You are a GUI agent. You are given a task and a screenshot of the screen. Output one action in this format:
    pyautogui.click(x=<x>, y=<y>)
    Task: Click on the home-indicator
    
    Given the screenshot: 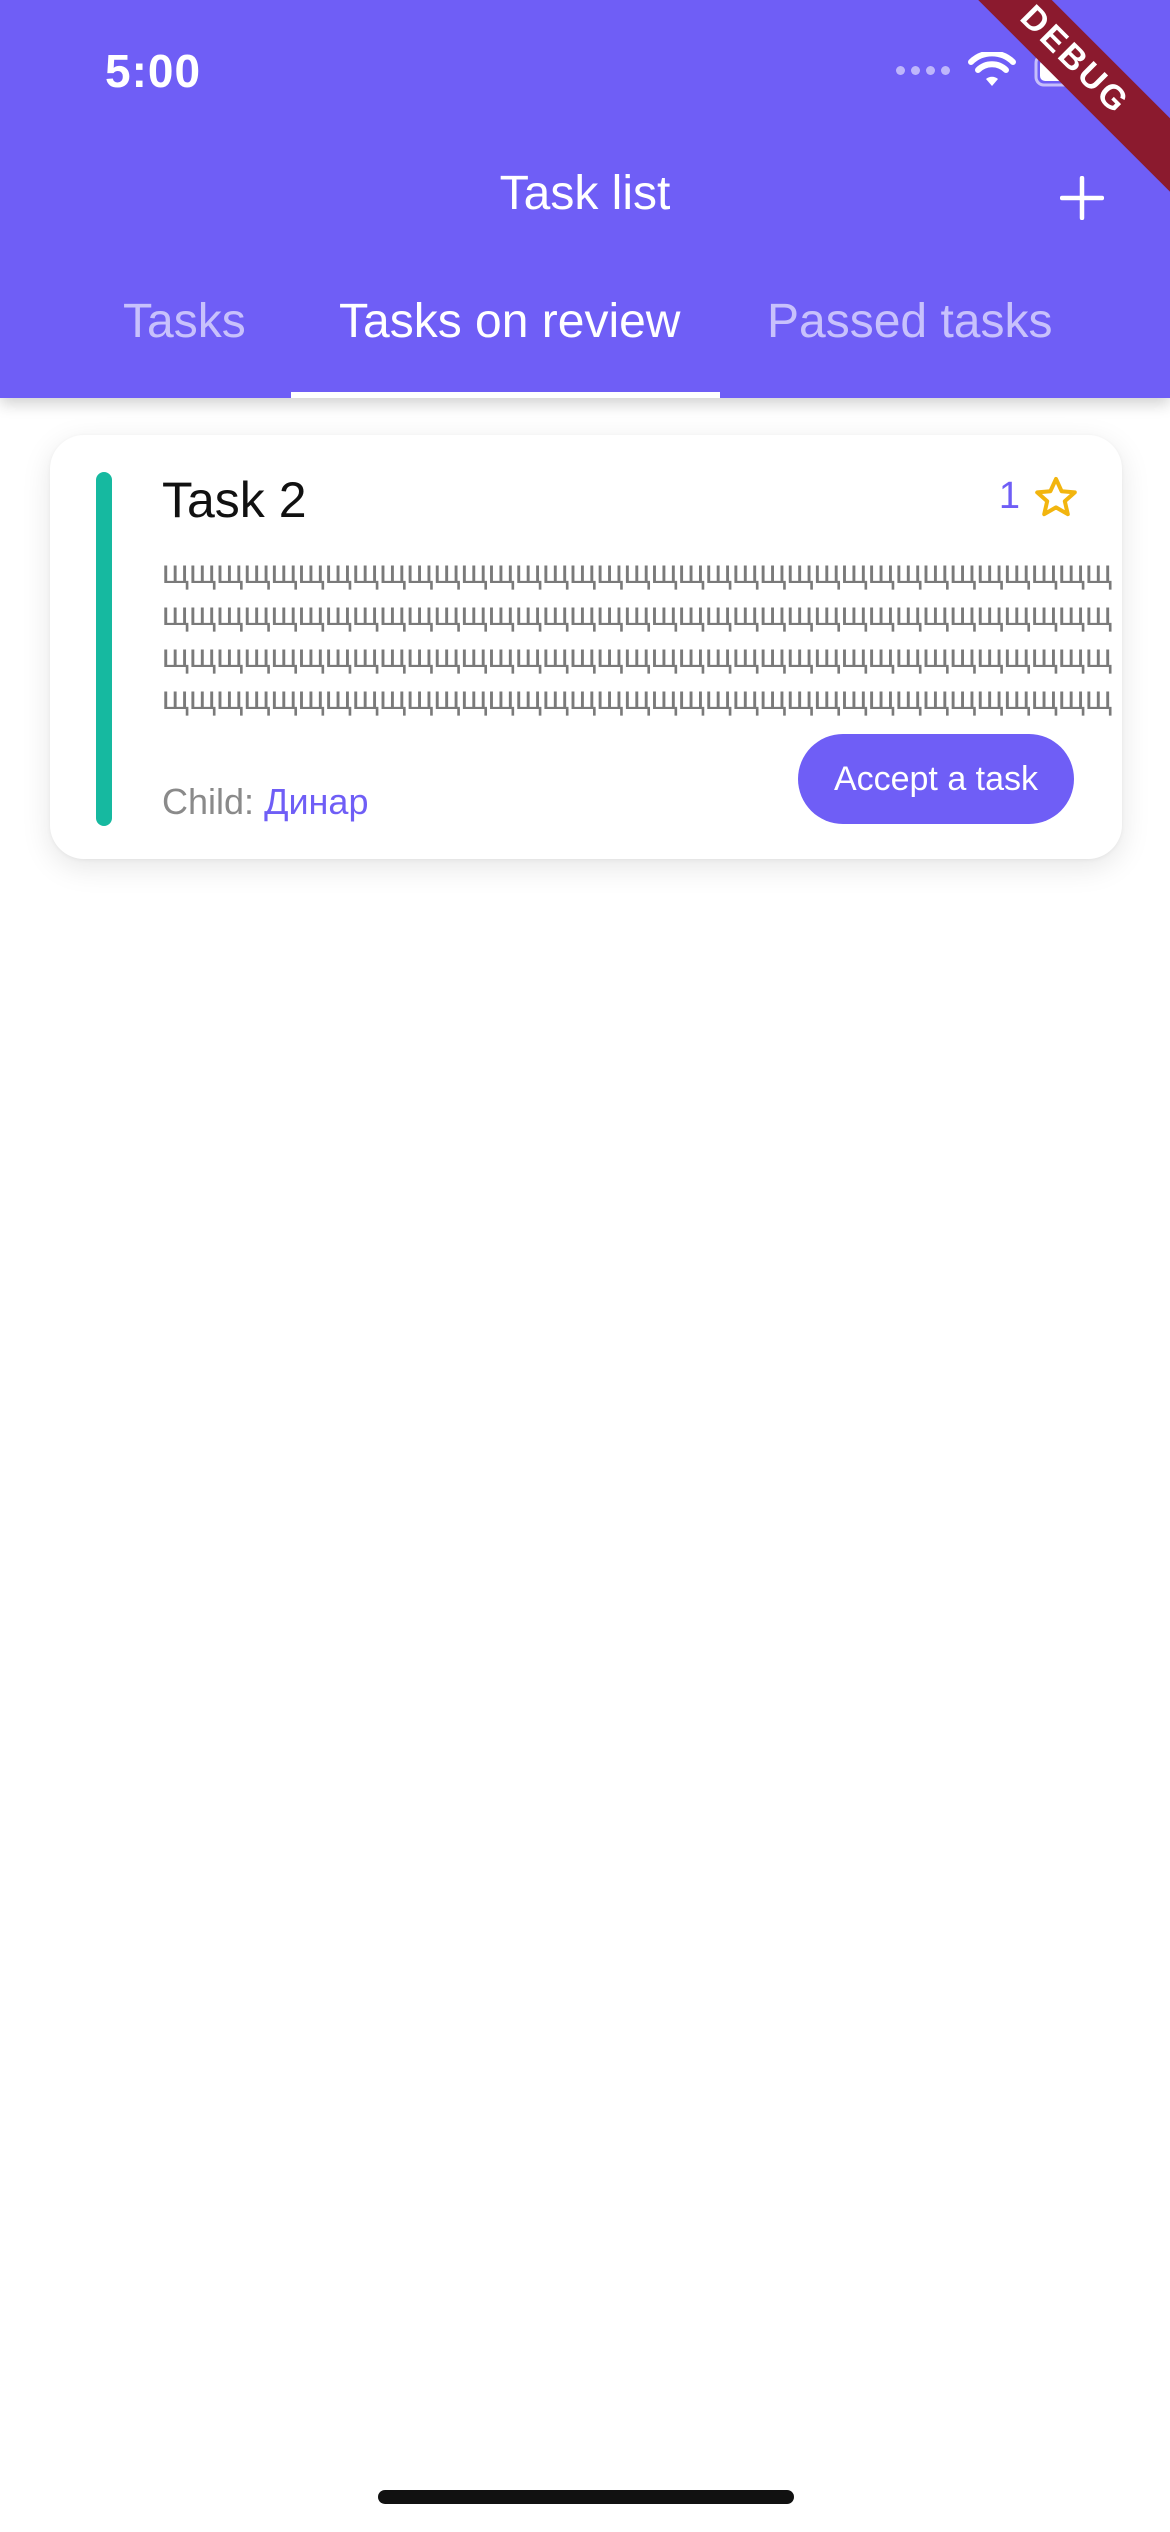 What is the action you would take?
    pyautogui.click(x=586, y=2497)
    